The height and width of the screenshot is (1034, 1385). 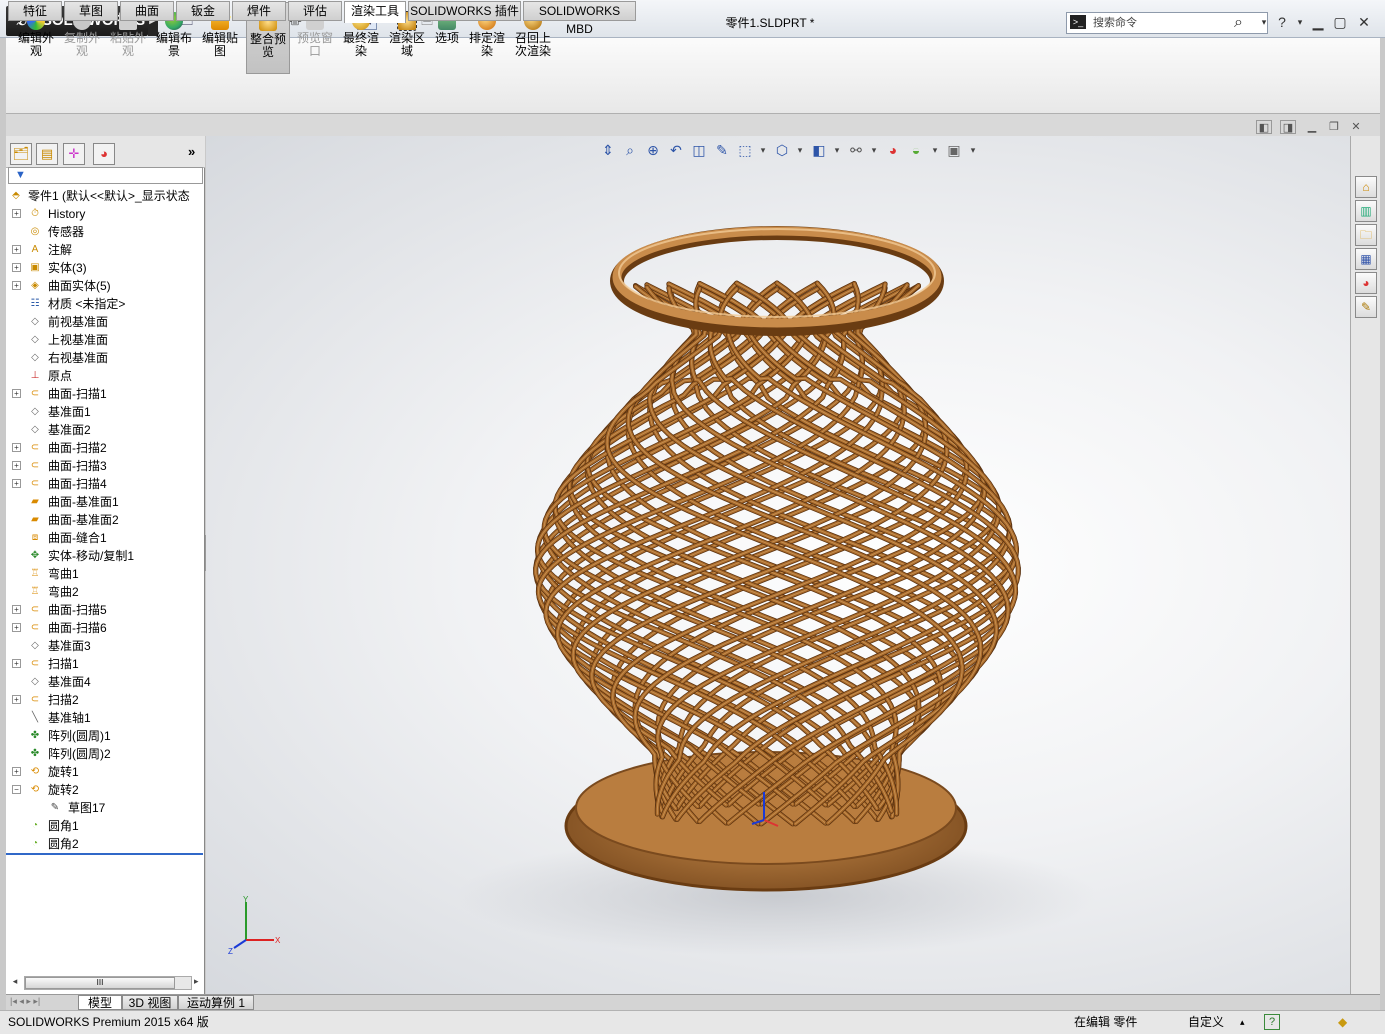 What do you see at coordinates (191, 151) in the screenshot?
I see `expand-panel-icon: »` at bounding box center [191, 151].